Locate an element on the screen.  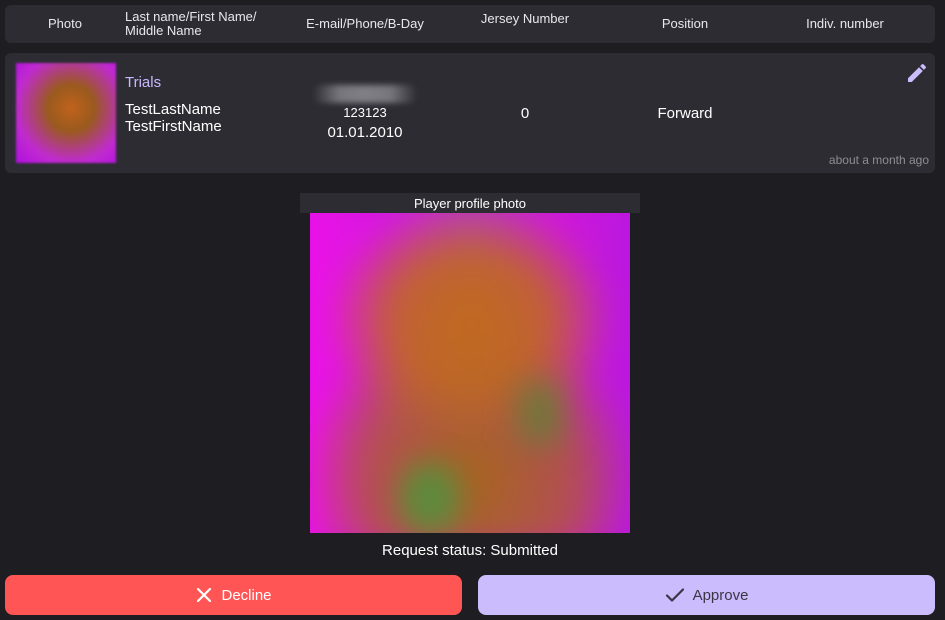
request-status: Request status: Submitted is located at coordinates (470, 550).